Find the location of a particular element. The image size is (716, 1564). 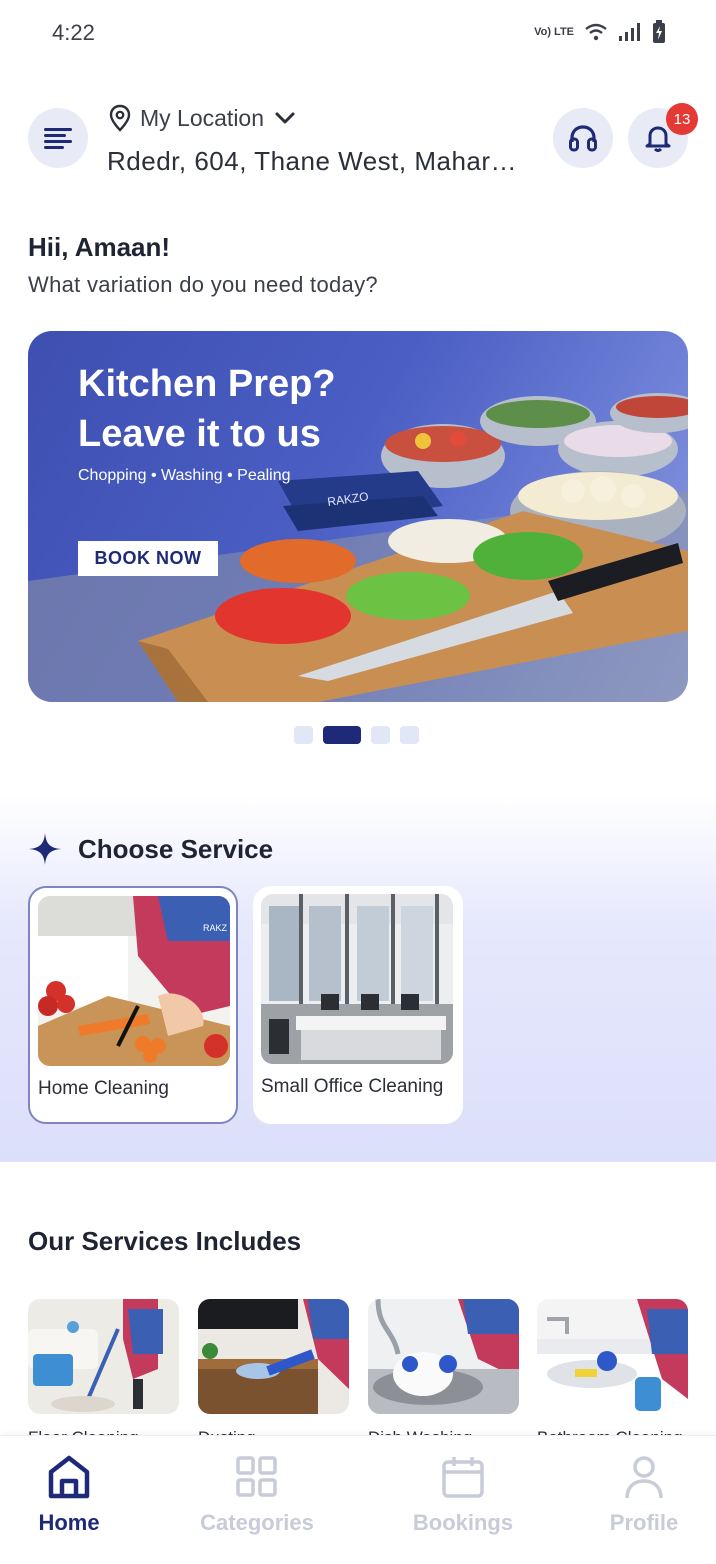

carousel-indicator is located at coordinates (356, 735).